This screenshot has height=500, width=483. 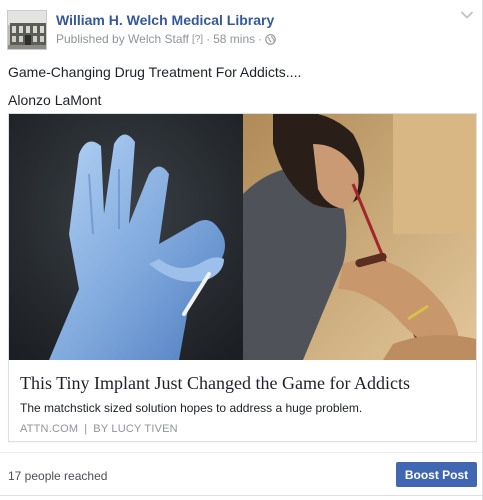 I want to click on page-avatar, so click(x=27, y=30).